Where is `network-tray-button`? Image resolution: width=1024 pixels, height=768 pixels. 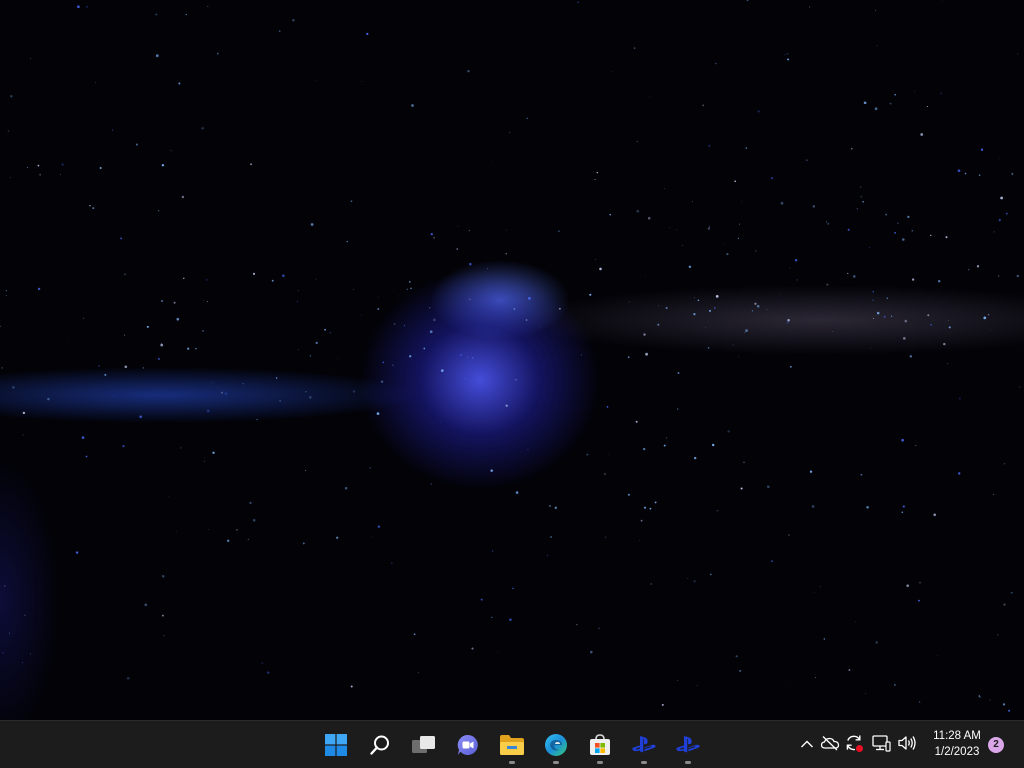
network-tray-button is located at coordinates (881, 744).